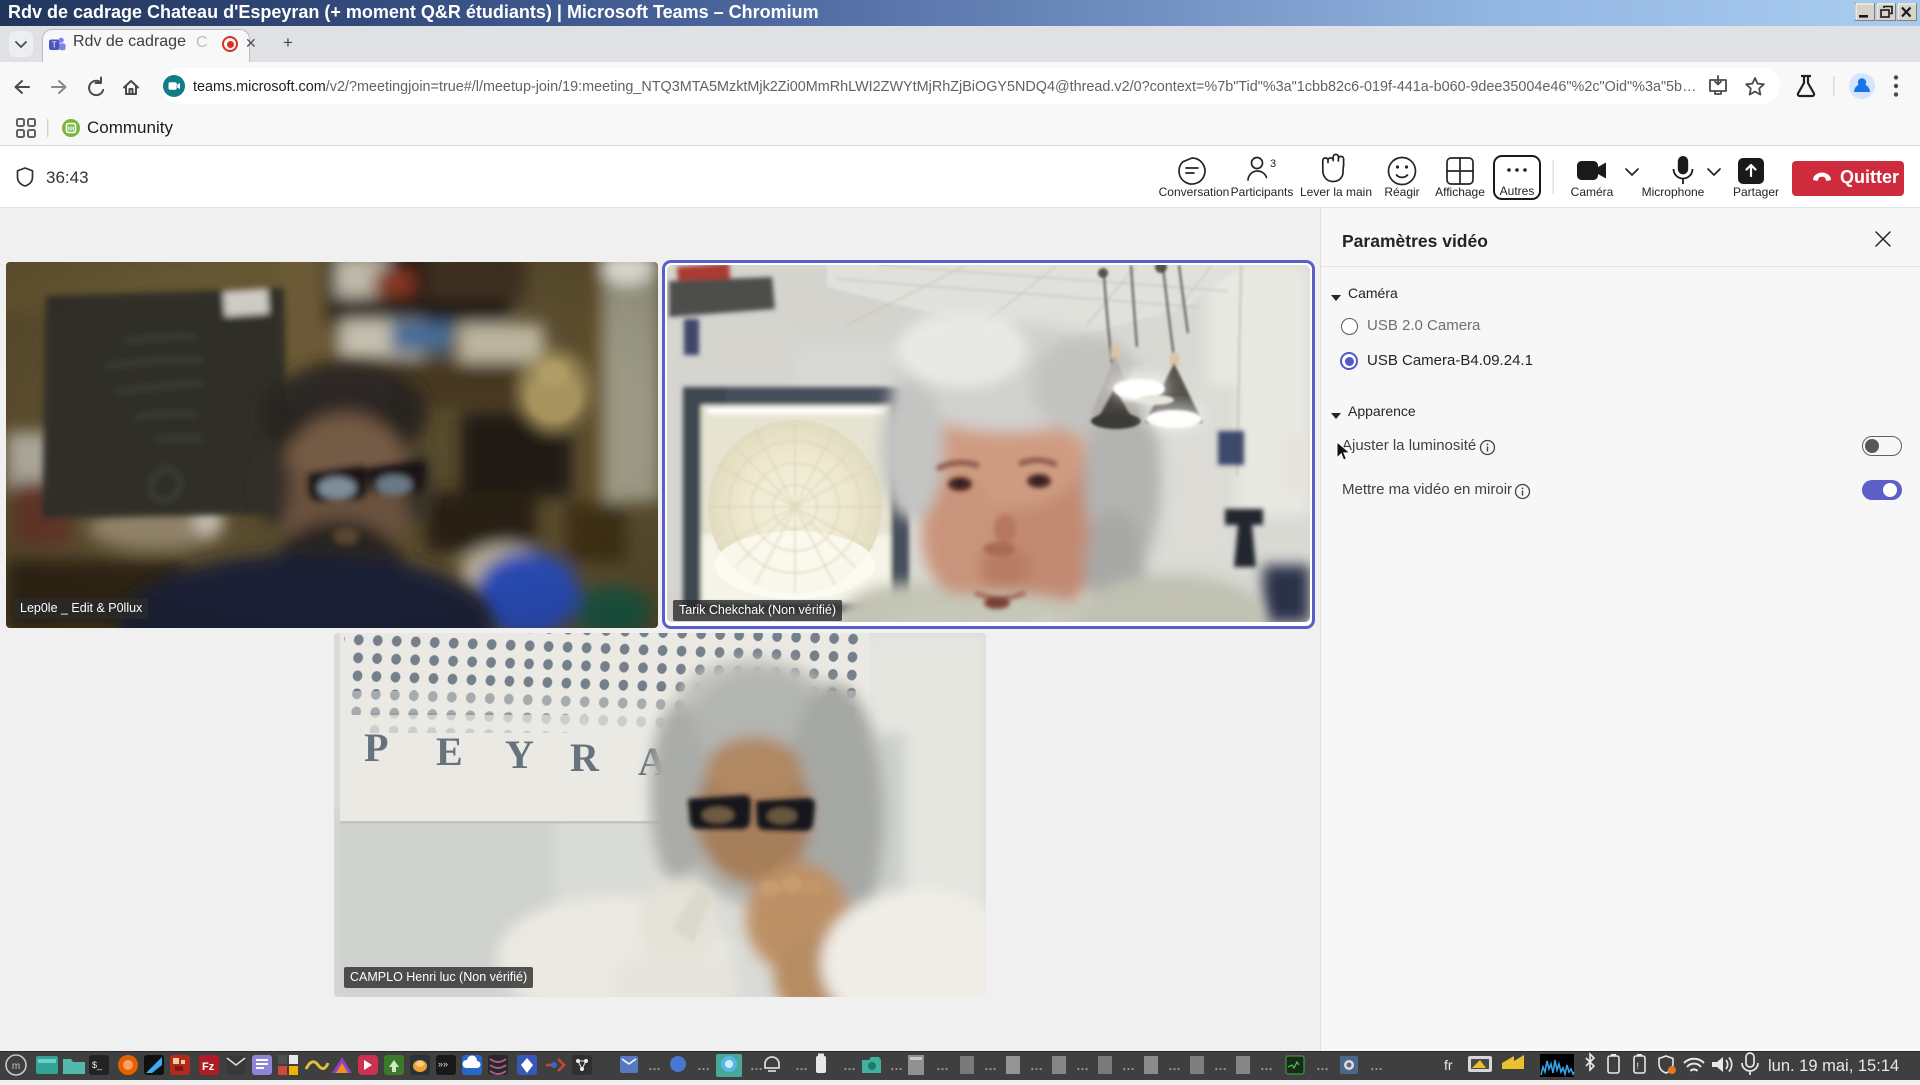 Image resolution: width=1920 pixels, height=1085 pixels. Describe the element at coordinates (449, 751) in the screenshot. I see `svg-text: E` at that location.